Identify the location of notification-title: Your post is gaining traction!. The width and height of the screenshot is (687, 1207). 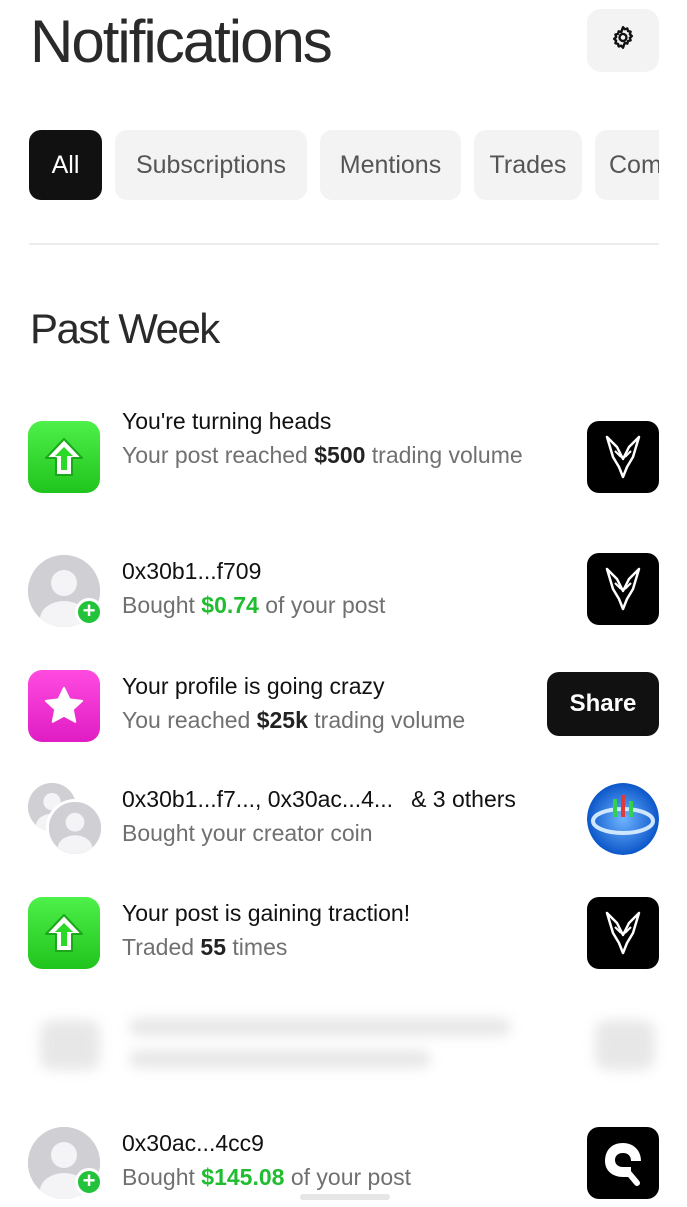
(266, 913).